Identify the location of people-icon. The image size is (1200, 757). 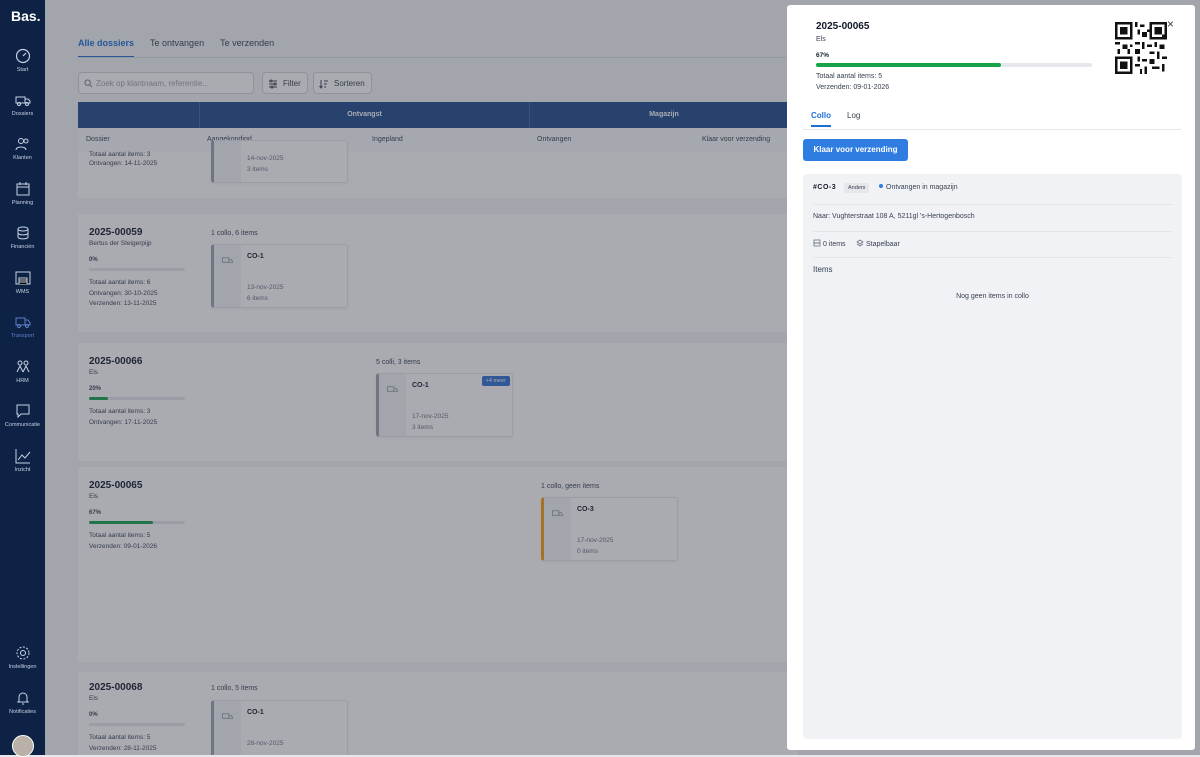
(22, 366).